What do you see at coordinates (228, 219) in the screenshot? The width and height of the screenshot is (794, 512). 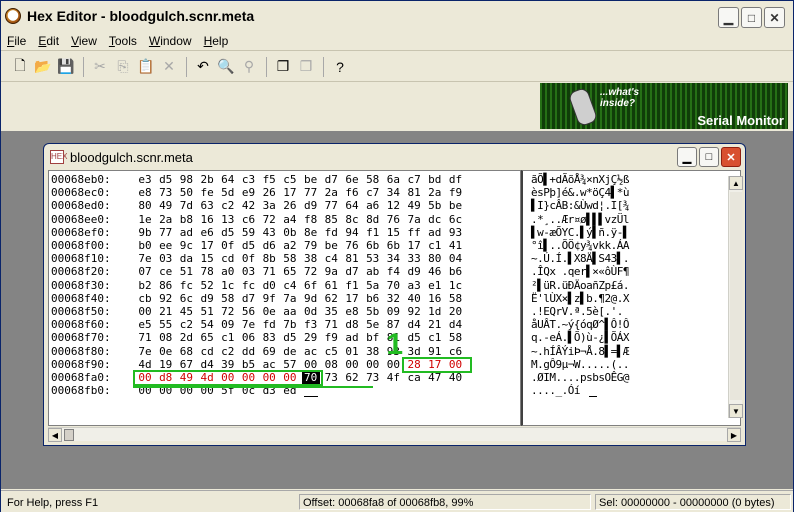 I see `hex-byte: 13` at bounding box center [228, 219].